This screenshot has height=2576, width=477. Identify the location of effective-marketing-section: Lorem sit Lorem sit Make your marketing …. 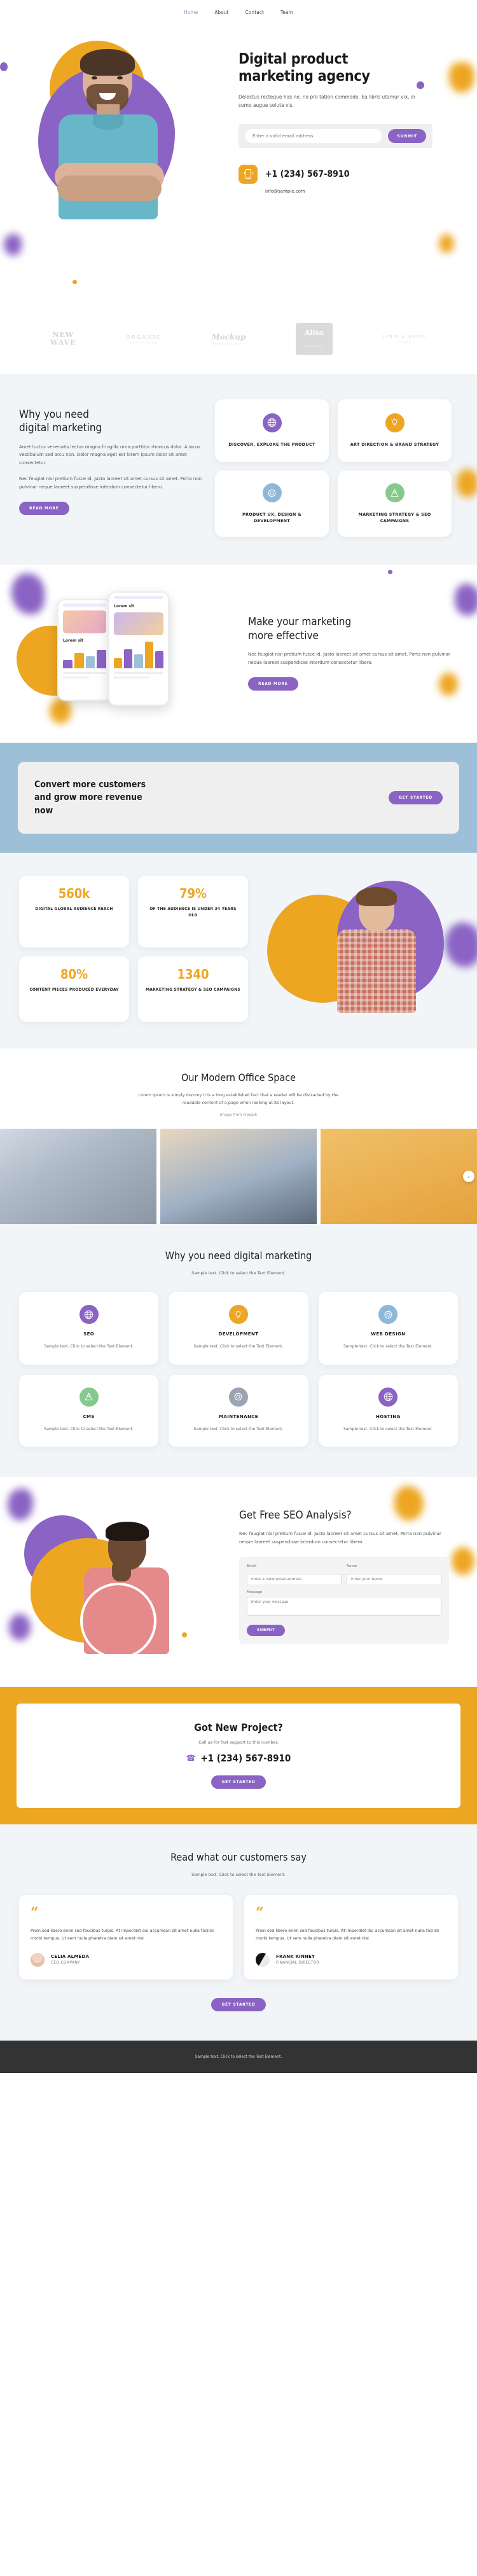
(238, 654).